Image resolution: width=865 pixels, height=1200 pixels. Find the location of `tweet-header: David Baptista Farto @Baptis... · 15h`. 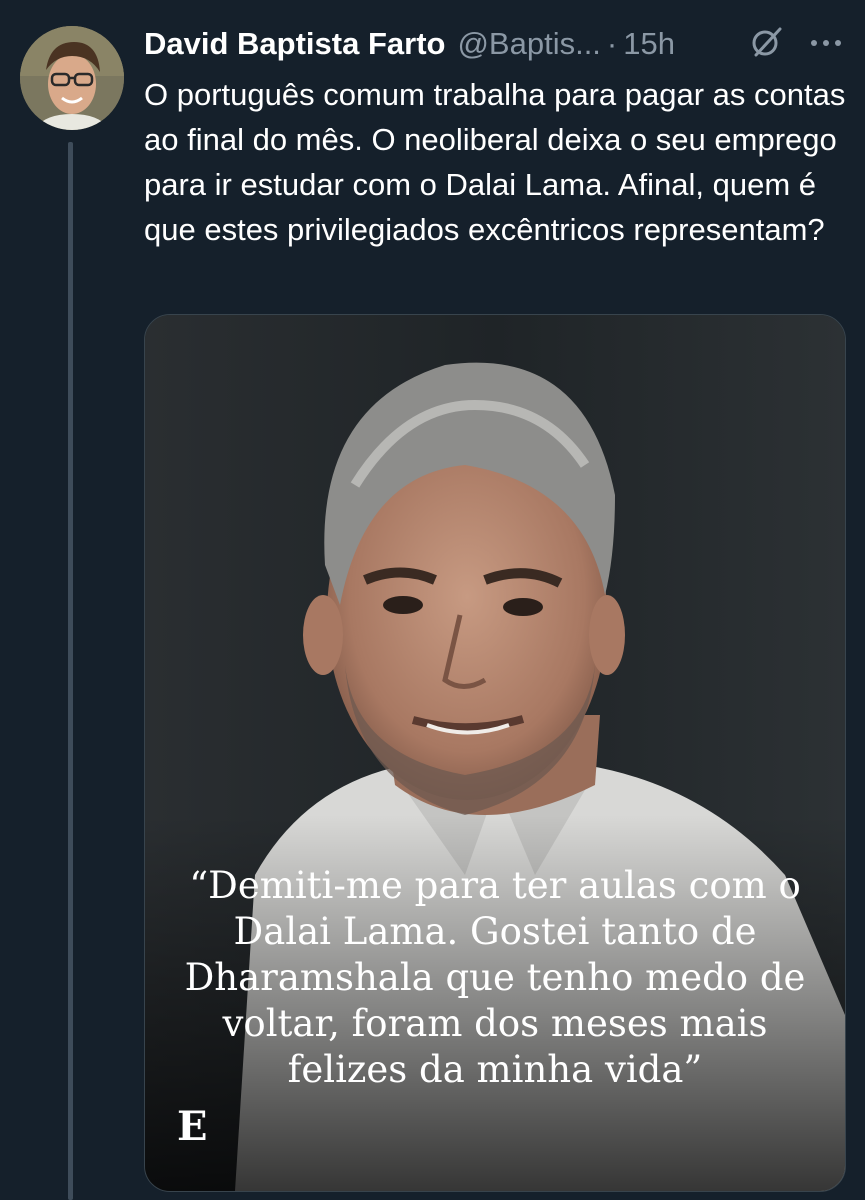

tweet-header: David Baptista Farto @Baptis... · 15h is located at coordinates (494, 44).